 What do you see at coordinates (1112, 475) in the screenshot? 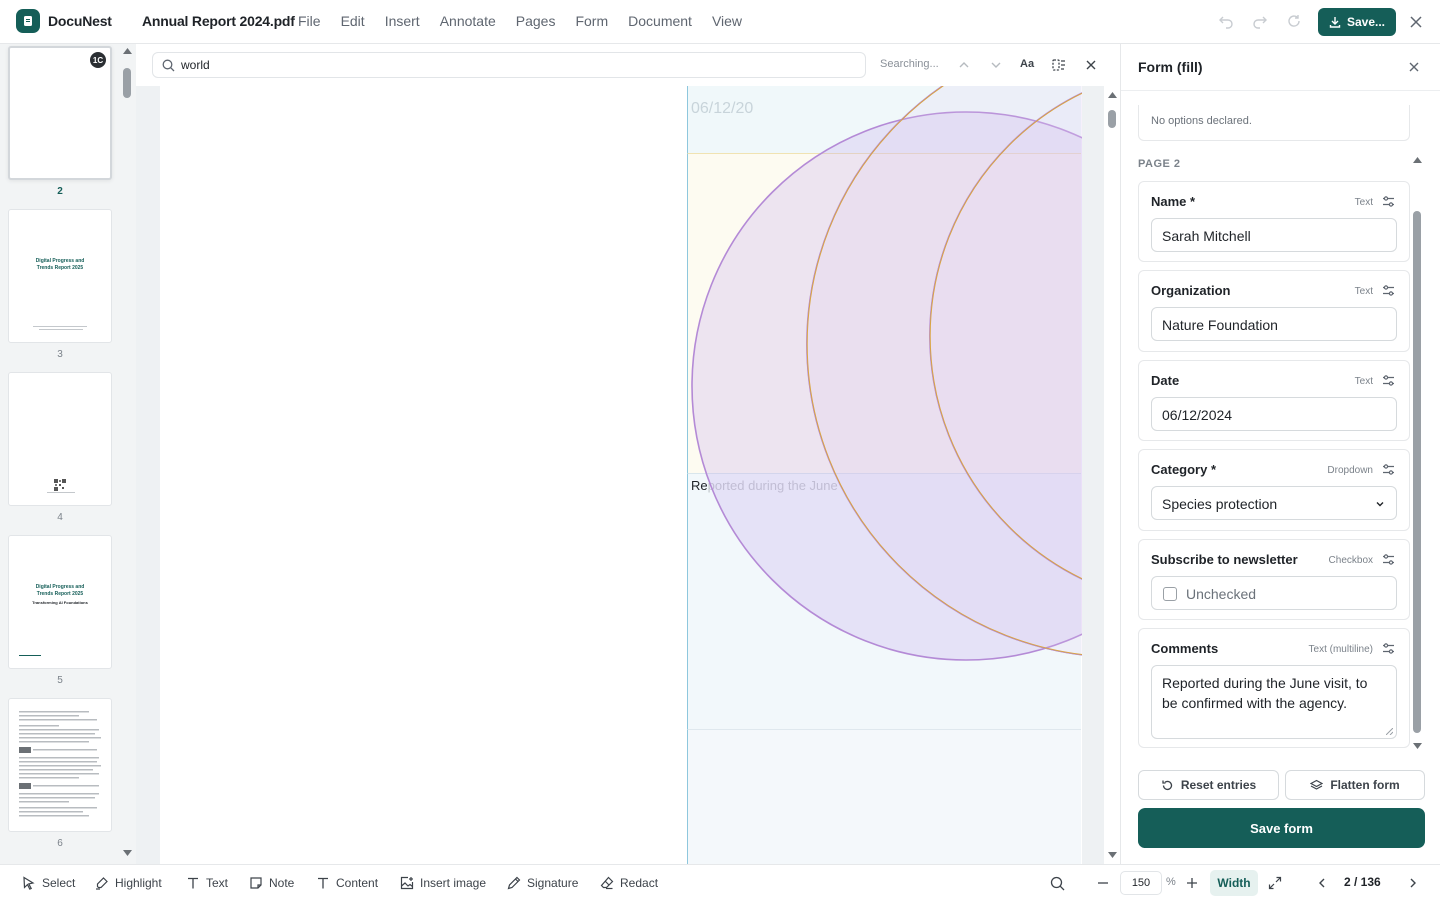
I see `canvas-scrollbar` at bounding box center [1112, 475].